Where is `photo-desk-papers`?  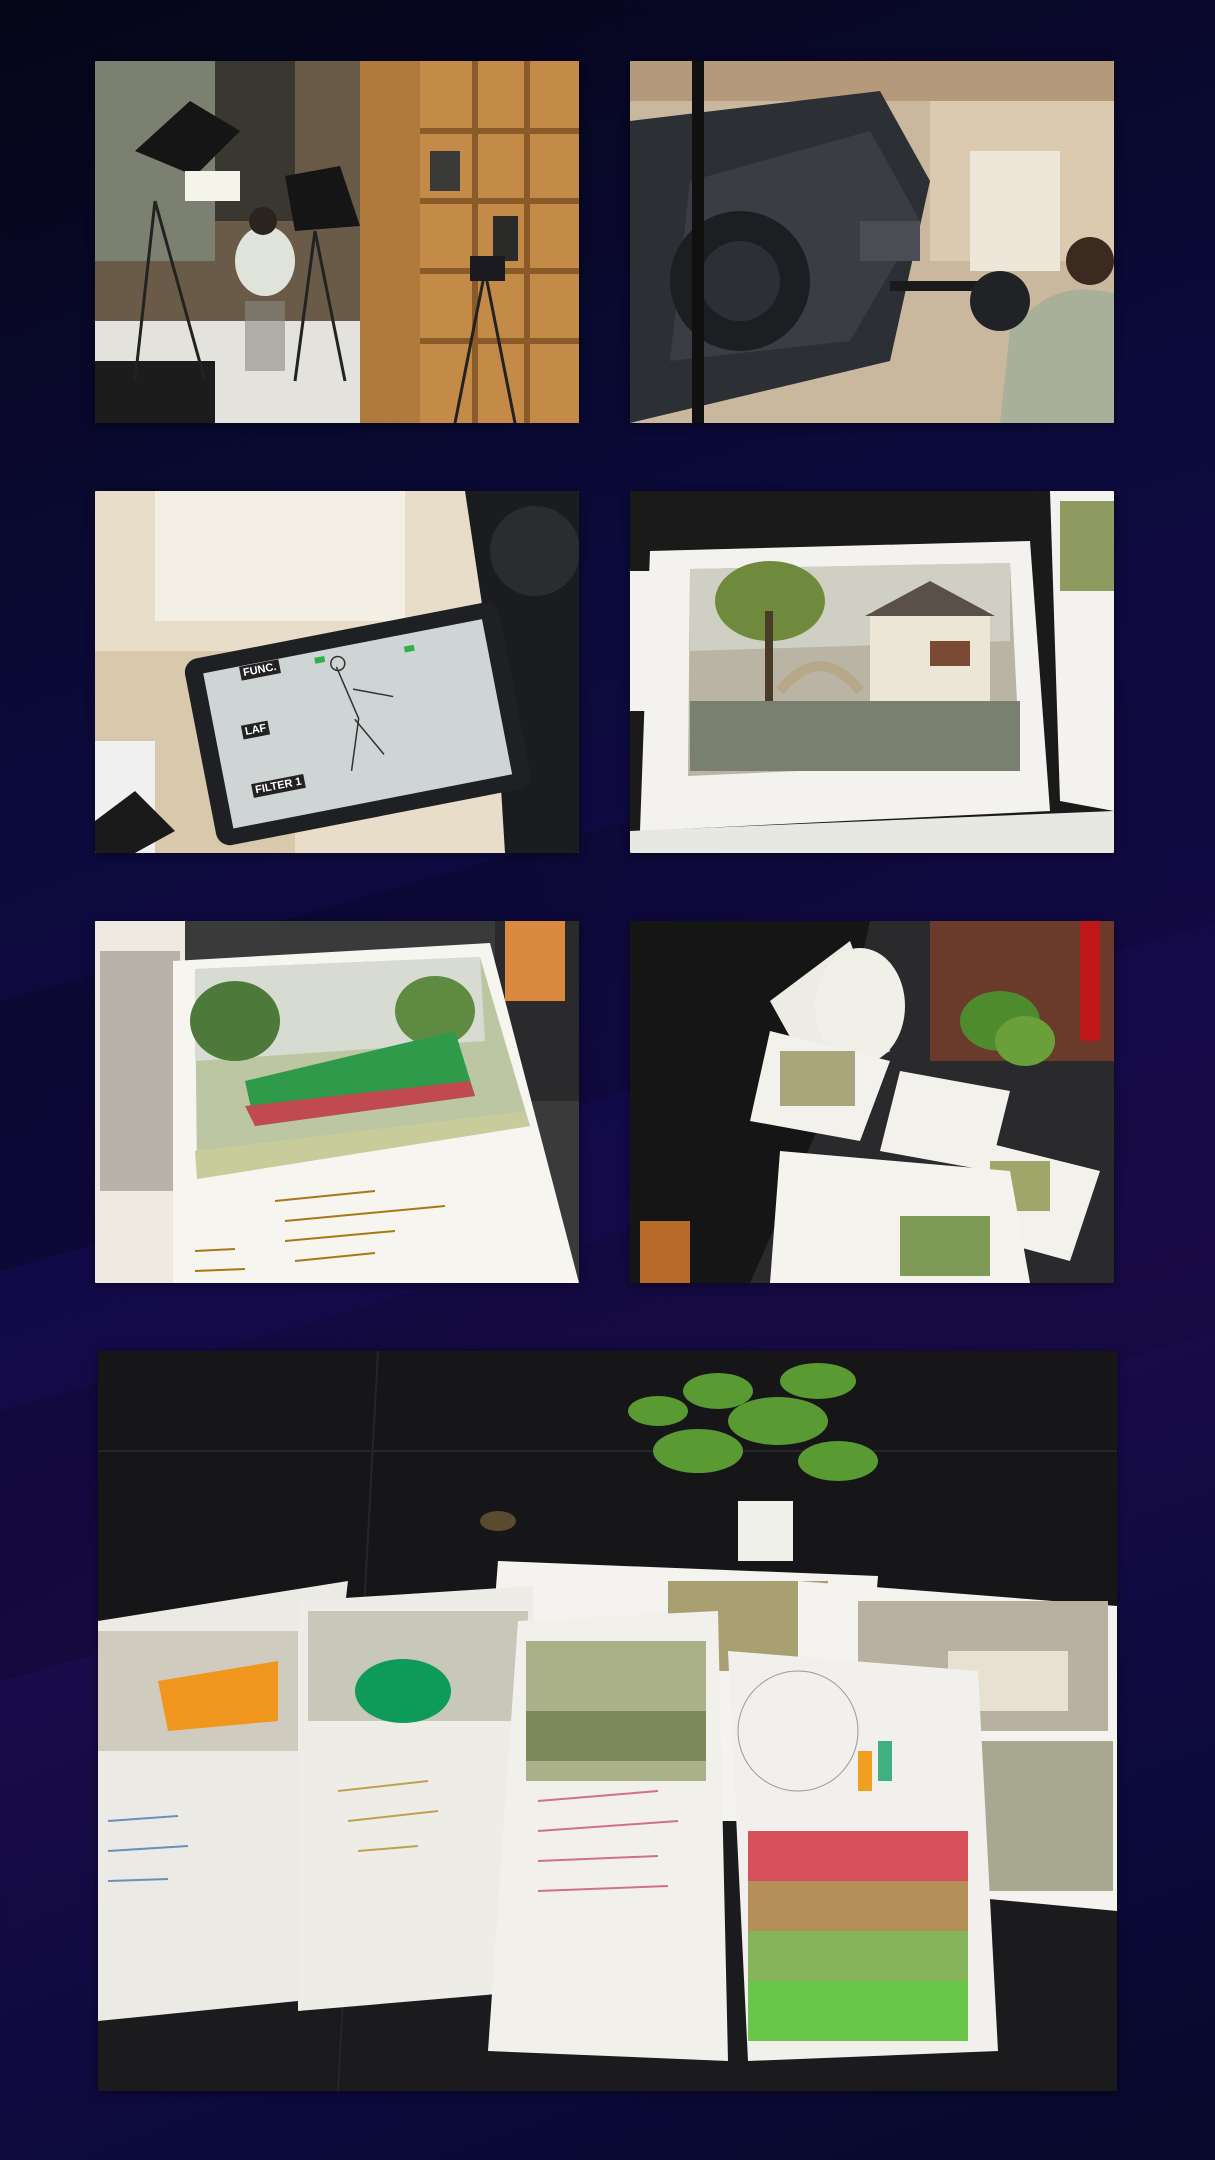 photo-desk-papers is located at coordinates (872, 1102).